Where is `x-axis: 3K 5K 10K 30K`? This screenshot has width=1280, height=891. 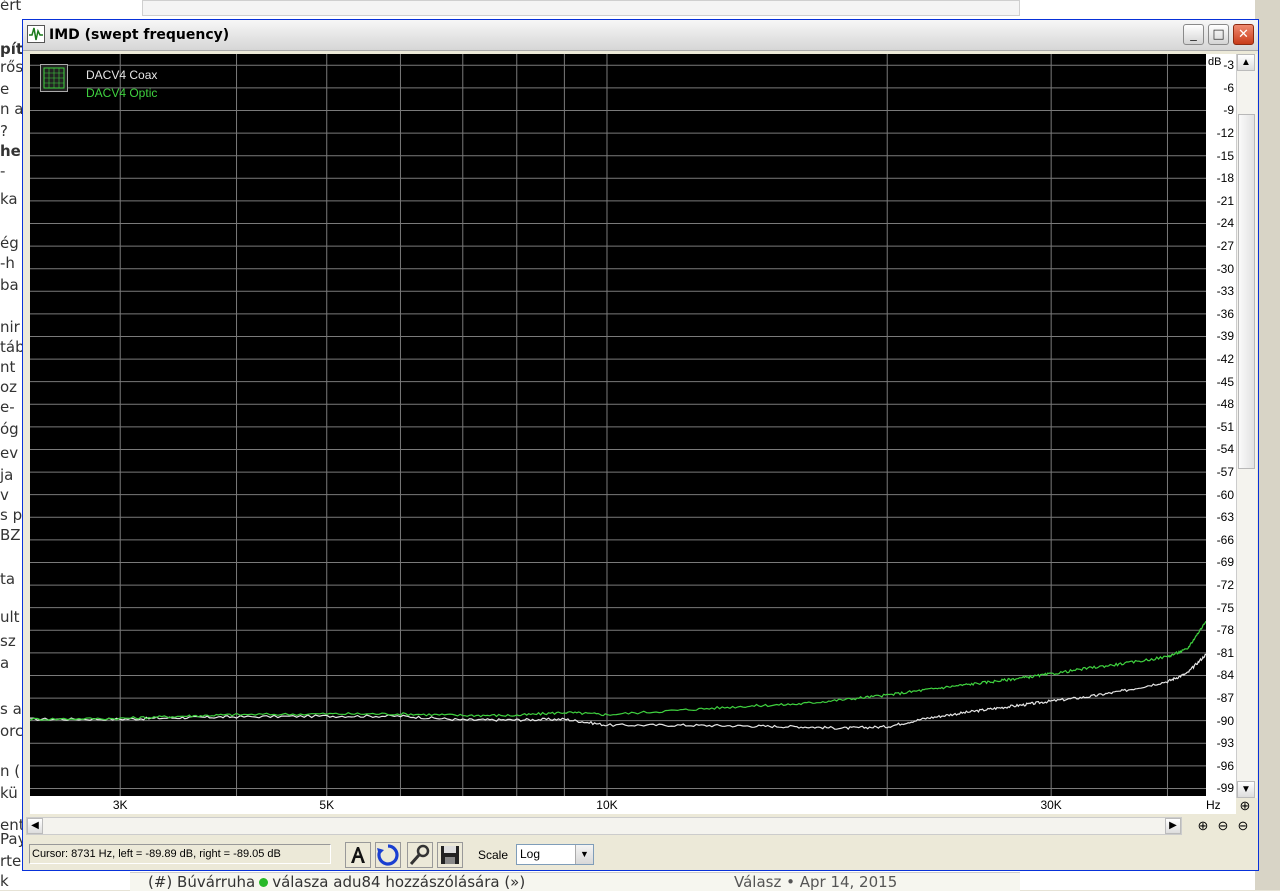
x-axis: 3K 5K 10K 30K is located at coordinates (618, 805).